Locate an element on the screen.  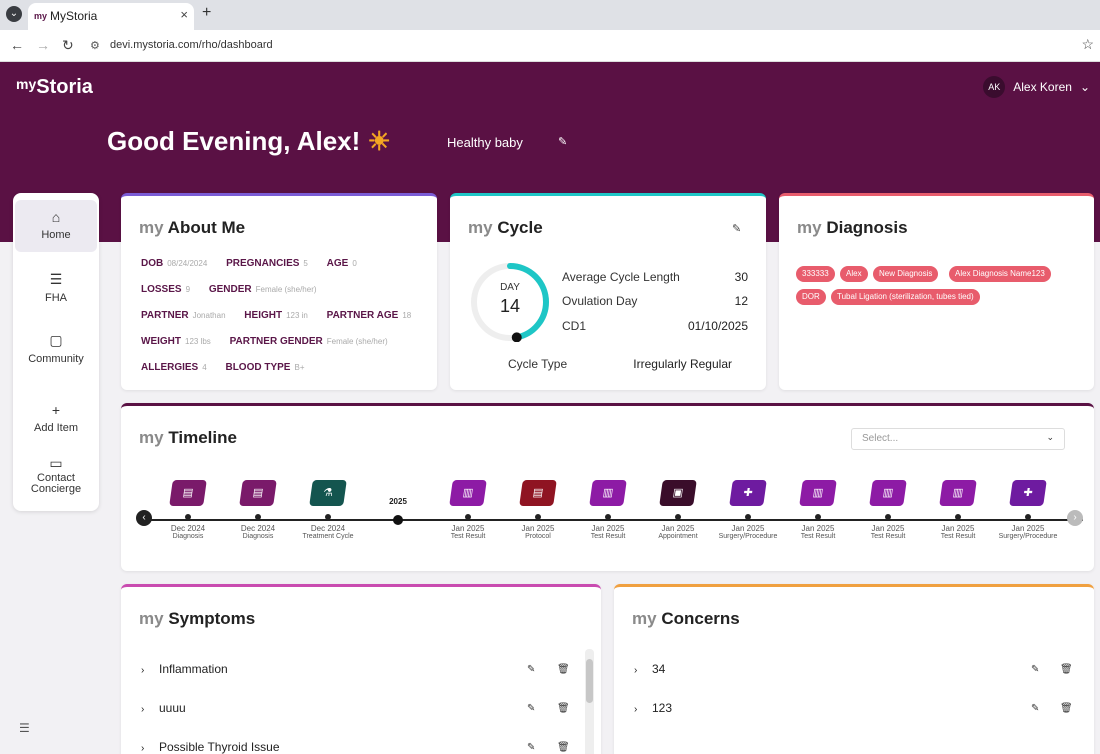
cd1-label: CD1 is located at coordinates (574, 326).